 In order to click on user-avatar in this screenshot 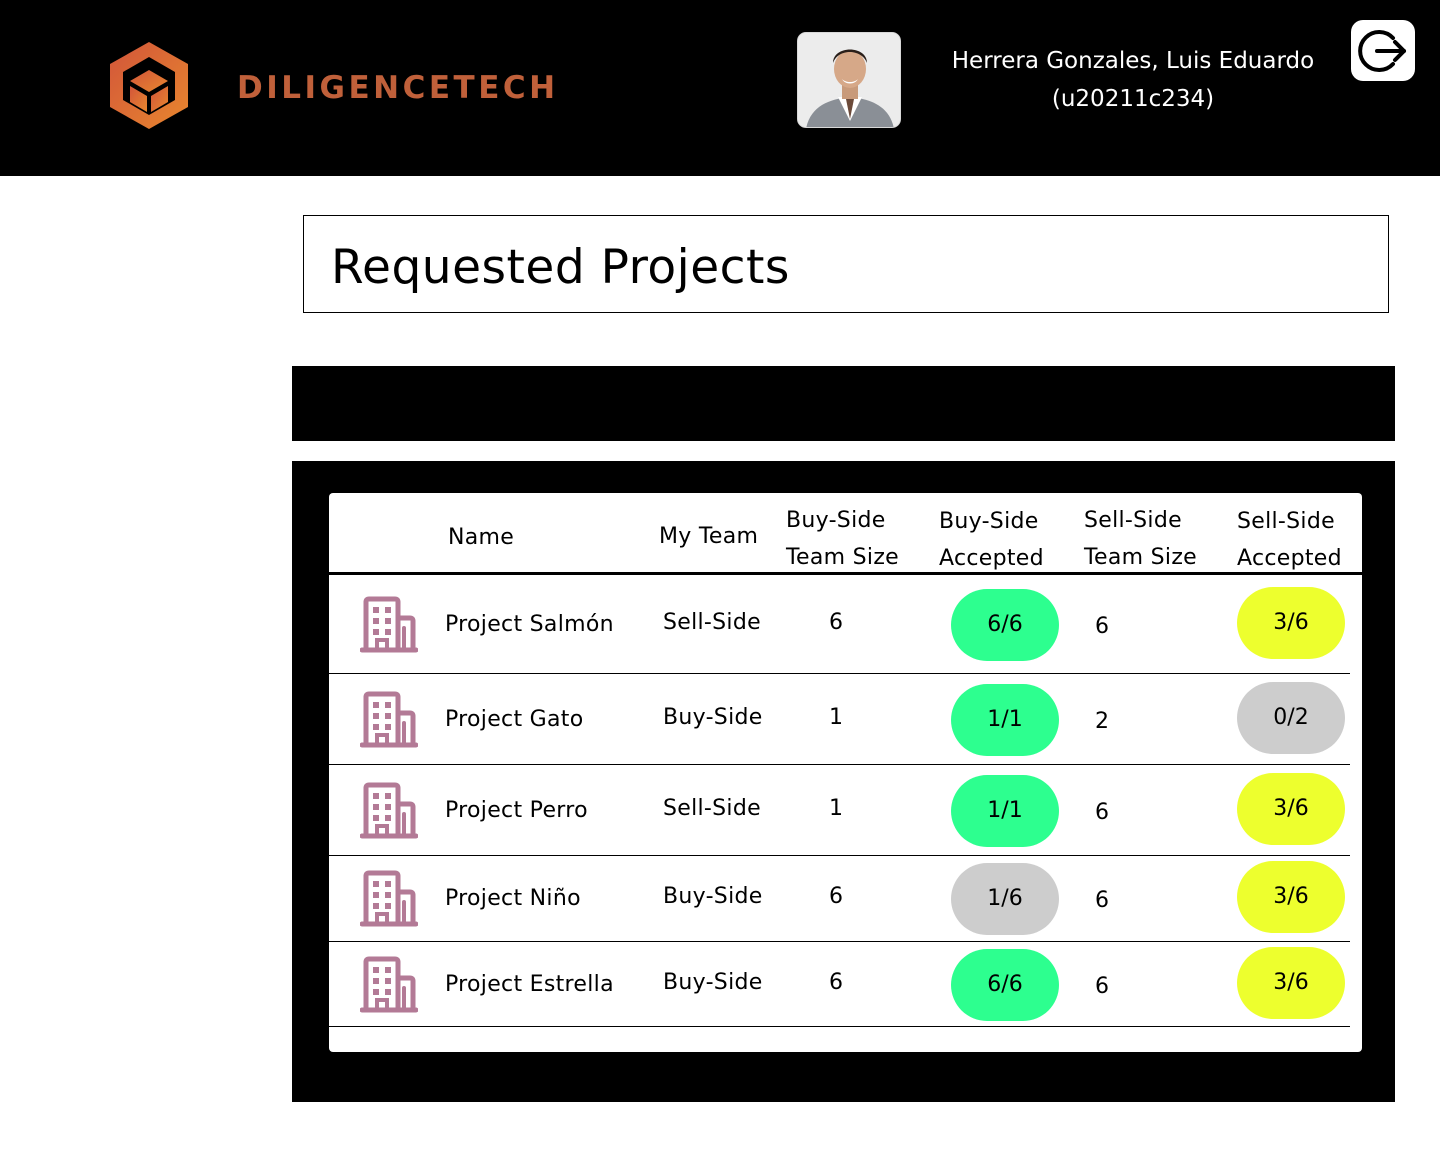, I will do `click(849, 80)`.